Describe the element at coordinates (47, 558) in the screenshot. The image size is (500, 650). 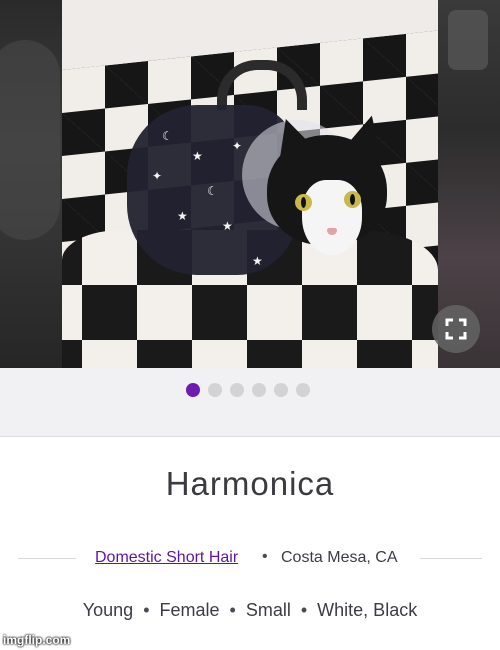
I see `divider-left` at that location.